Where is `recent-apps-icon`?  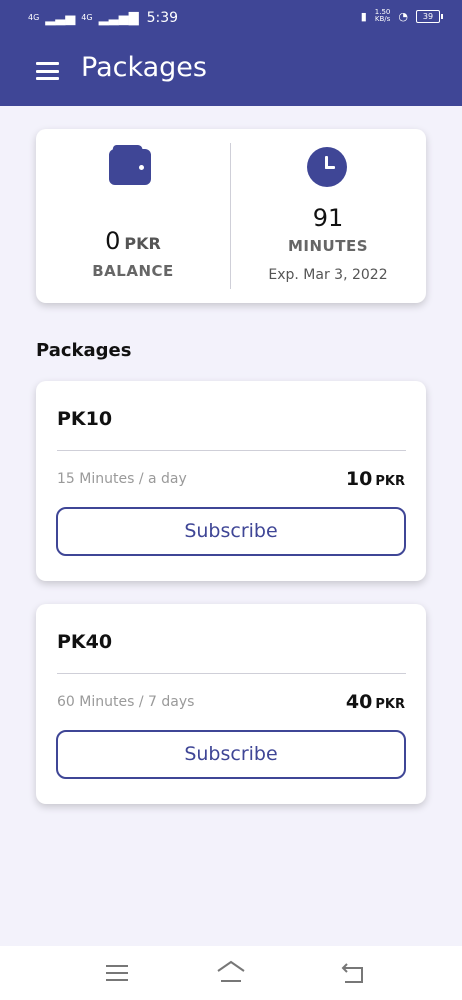
recent-apps-icon is located at coordinates (117, 975).